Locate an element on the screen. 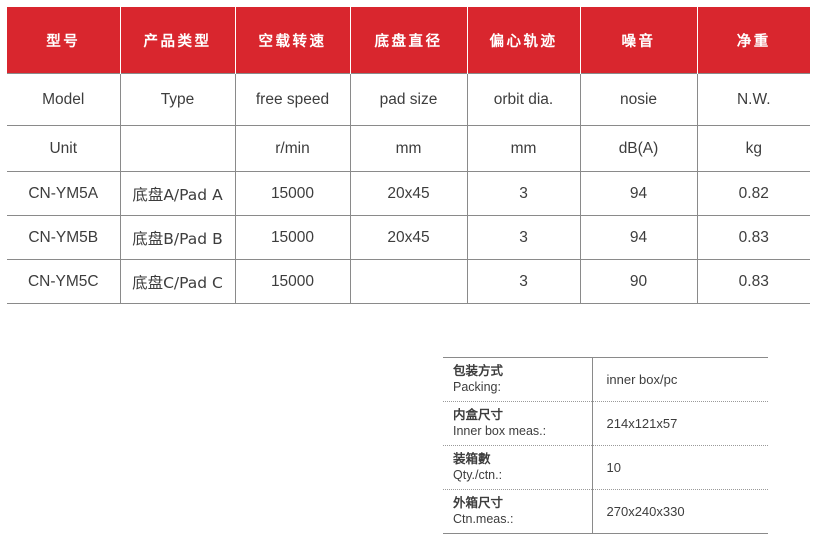 This screenshot has height=534, width=815. packing-label-cell: 内盒尺寸 Inner box meas.: is located at coordinates (518, 423).